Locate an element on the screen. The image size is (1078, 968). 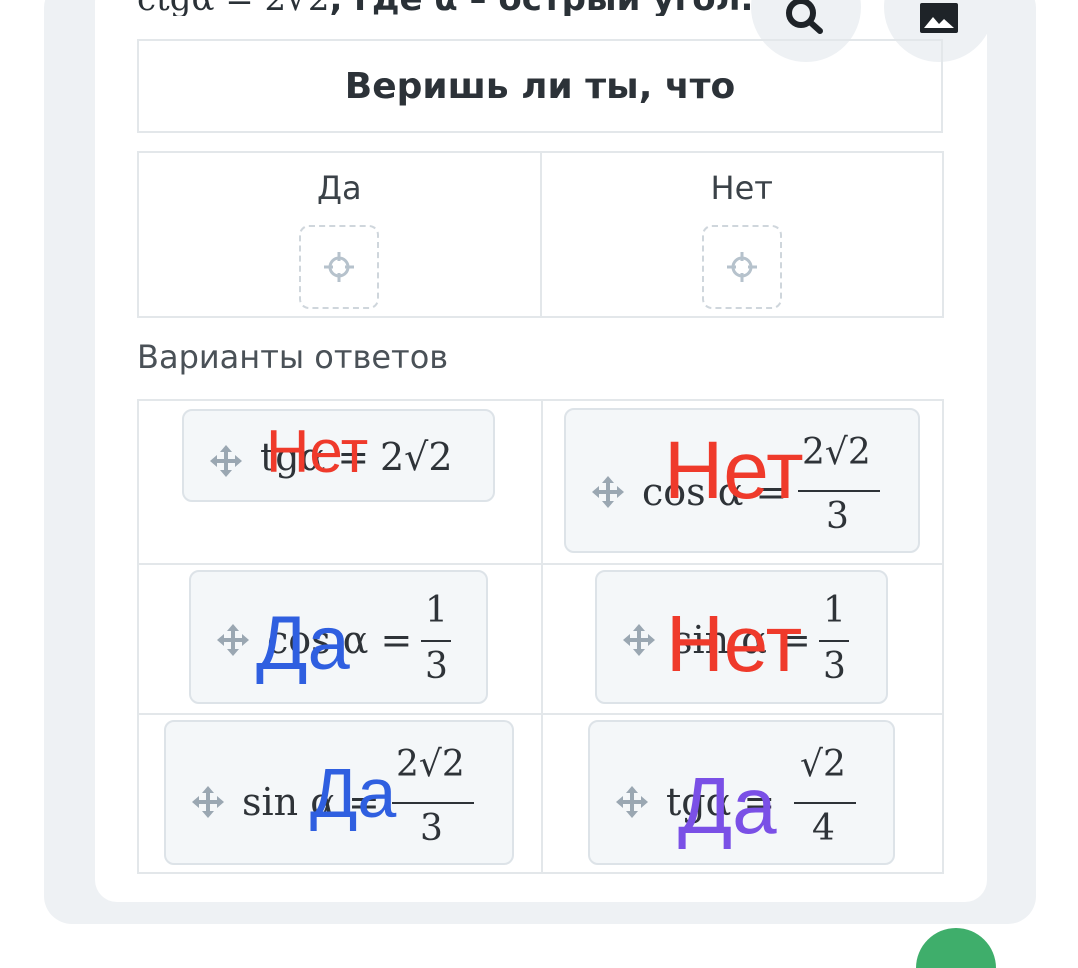
category-table: Да Нет is located at coordinates (540, 234).